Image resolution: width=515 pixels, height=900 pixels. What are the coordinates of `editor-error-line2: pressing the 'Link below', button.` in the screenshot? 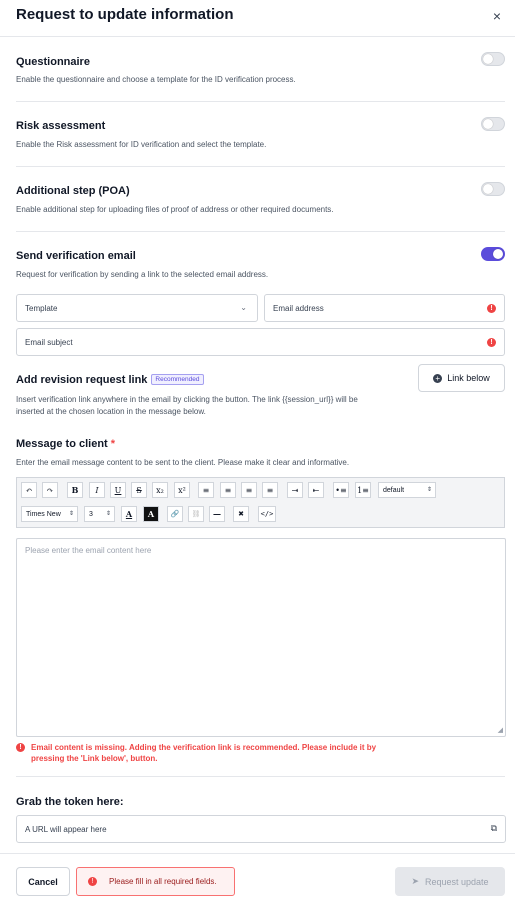 It's located at (94, 758).